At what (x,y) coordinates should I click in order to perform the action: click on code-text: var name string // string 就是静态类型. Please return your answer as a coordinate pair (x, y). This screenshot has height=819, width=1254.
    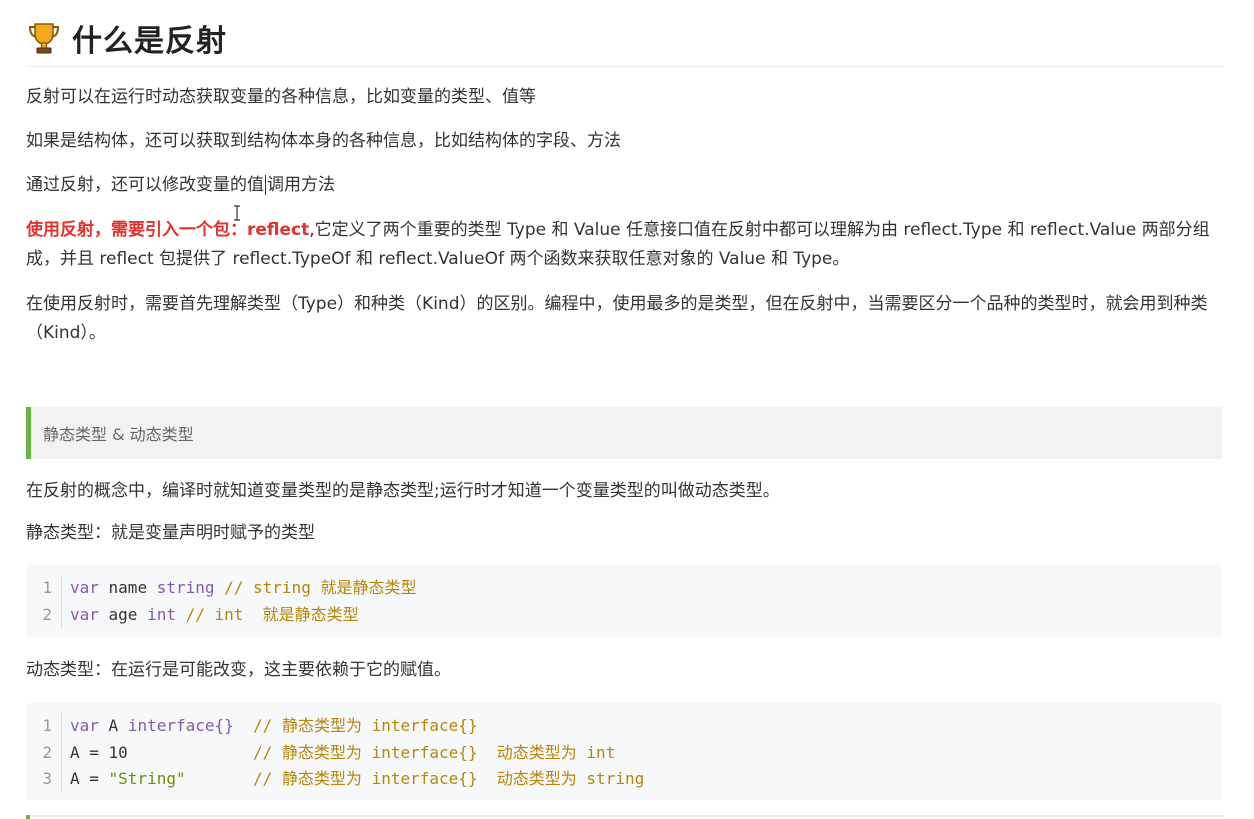
    Looking at the image, I should click on (239, 588).